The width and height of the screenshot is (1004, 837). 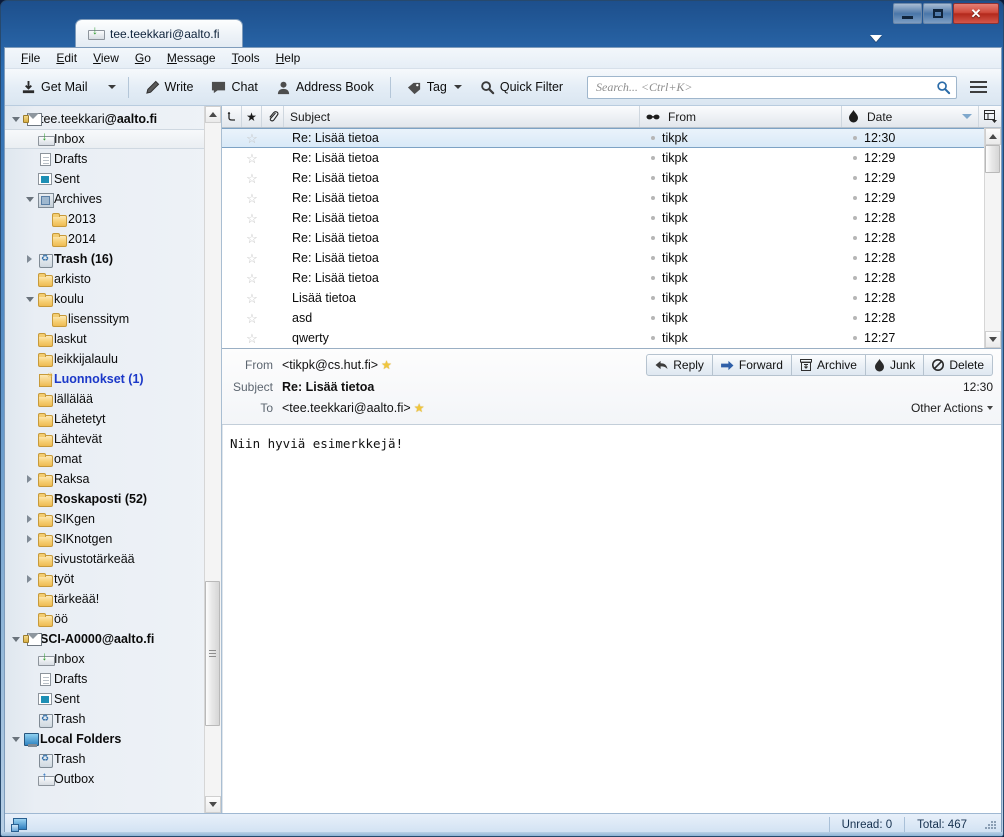 I want to click on get-mail-dropdown, so click(x=109, y=87).